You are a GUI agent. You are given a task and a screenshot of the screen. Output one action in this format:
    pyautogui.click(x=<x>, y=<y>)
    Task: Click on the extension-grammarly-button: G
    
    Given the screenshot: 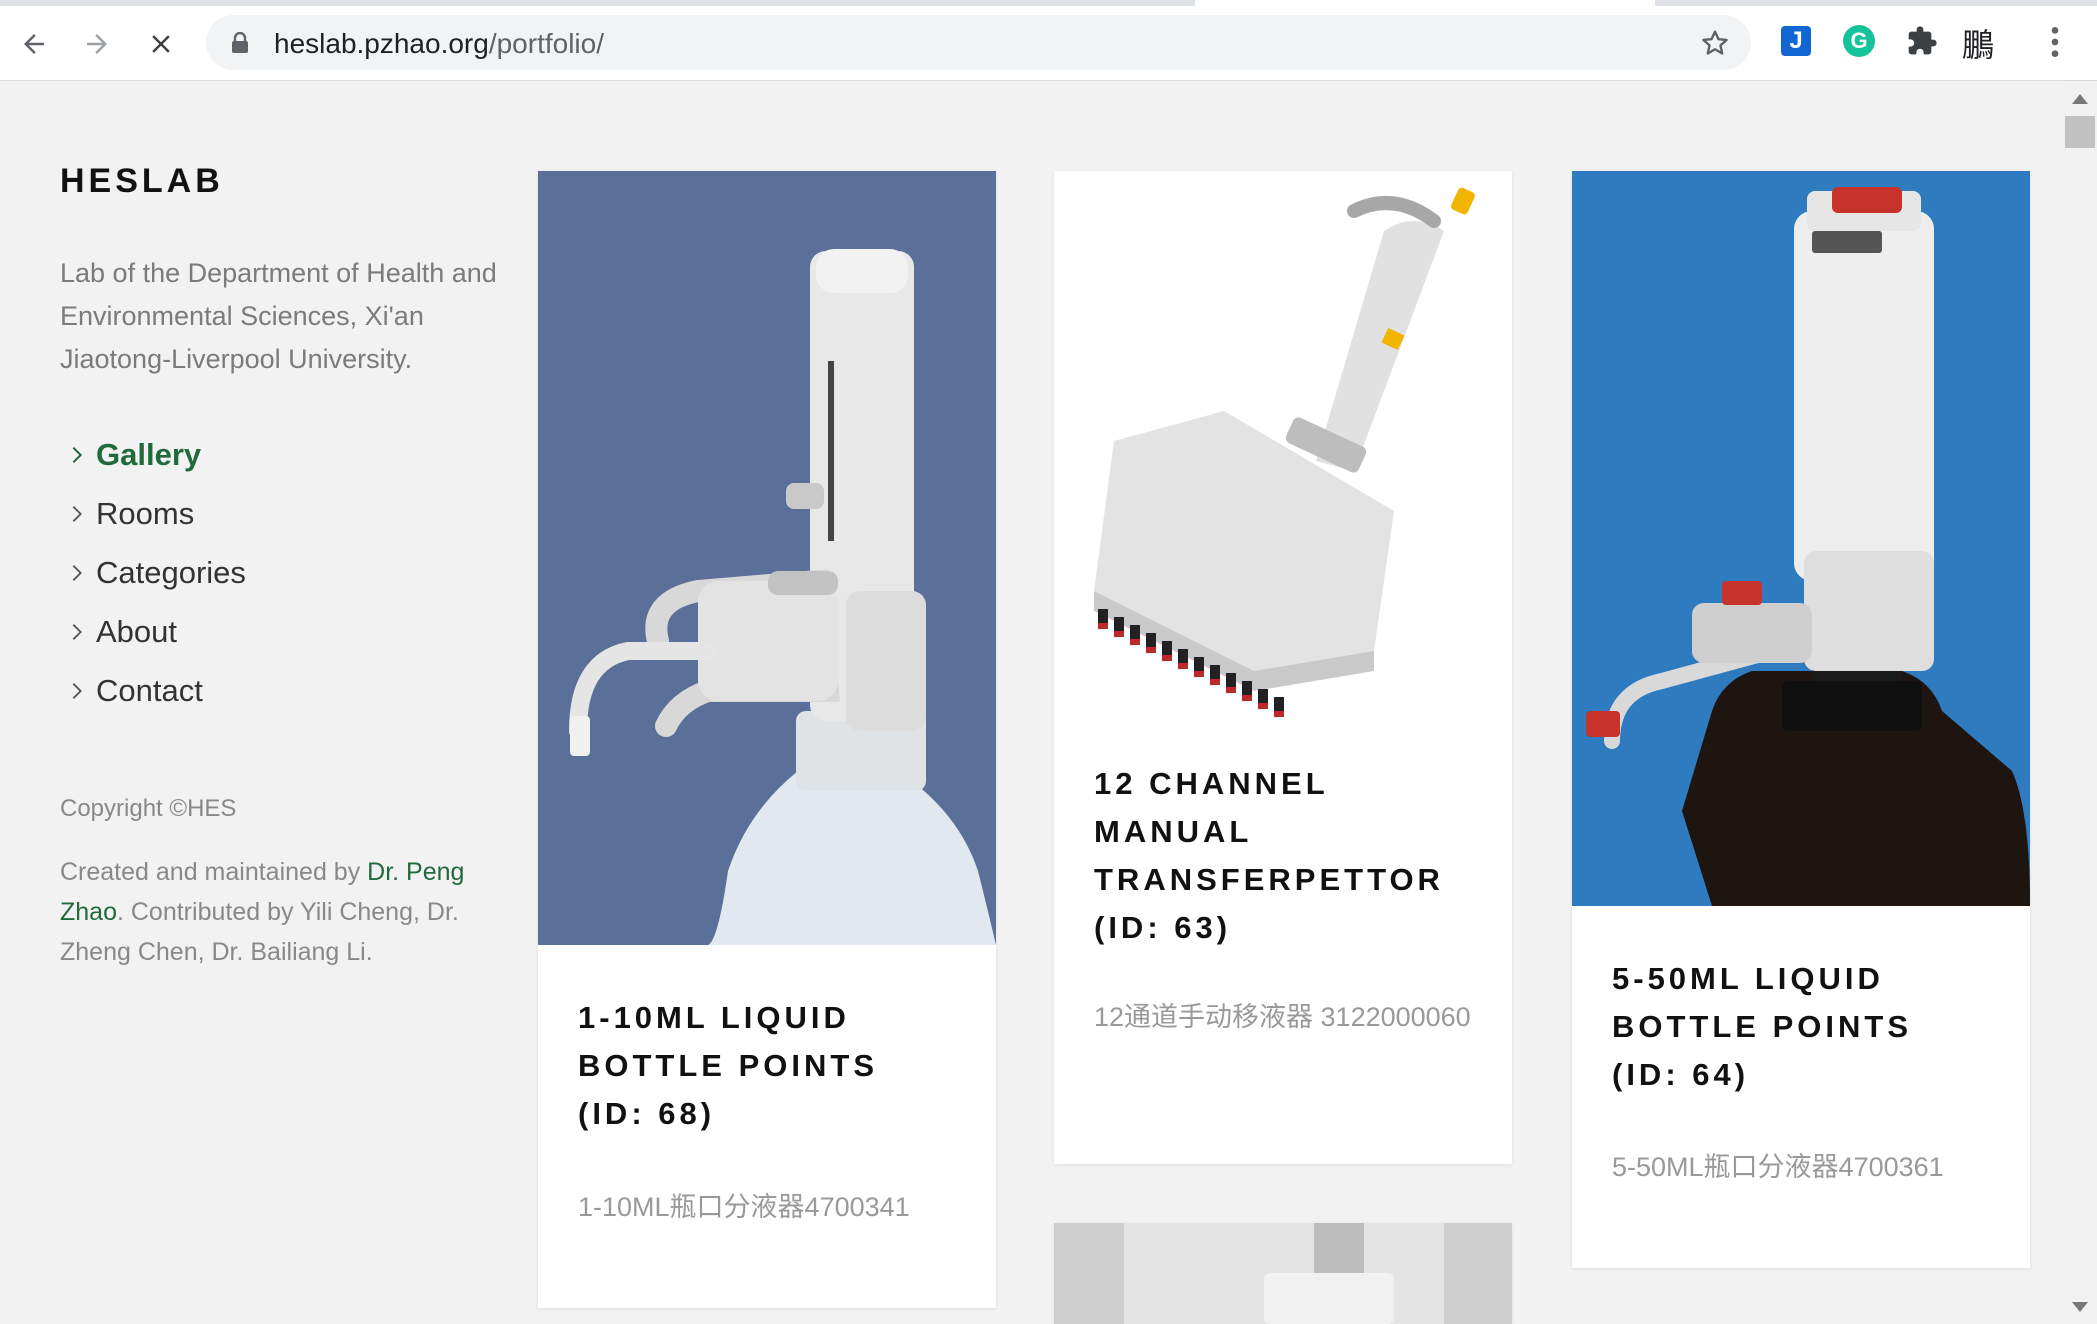 What is the action you would take?
    pyautogui.click(x=1859, y=41)
    